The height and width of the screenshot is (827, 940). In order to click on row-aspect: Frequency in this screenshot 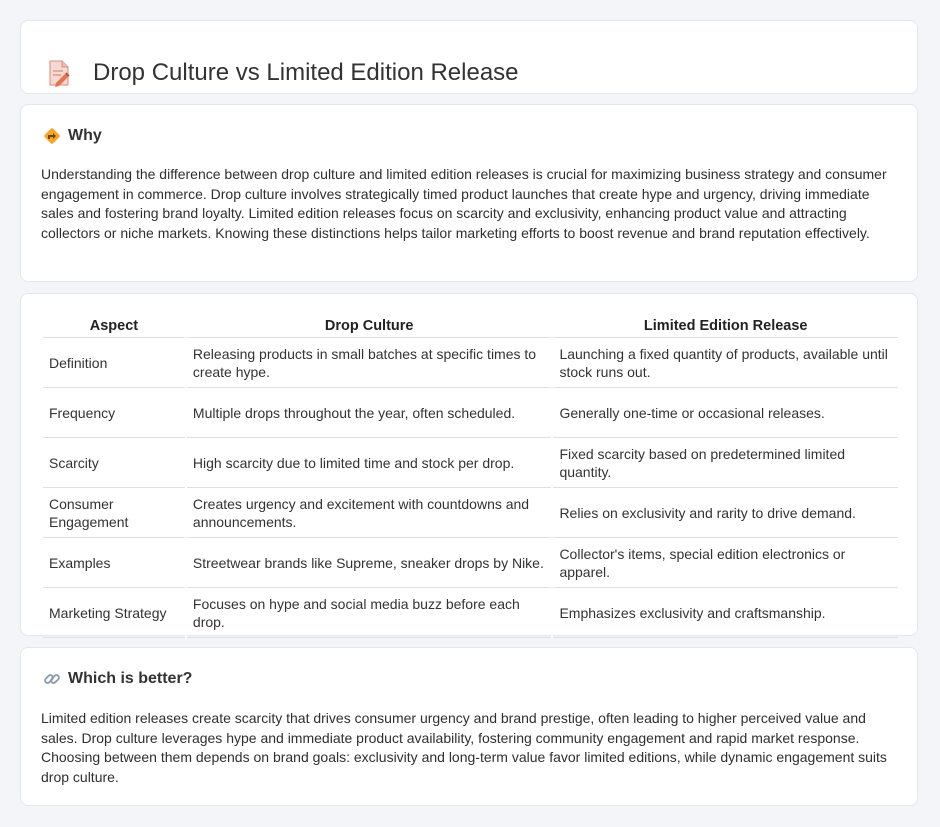, I will do `click(114, 412)`.